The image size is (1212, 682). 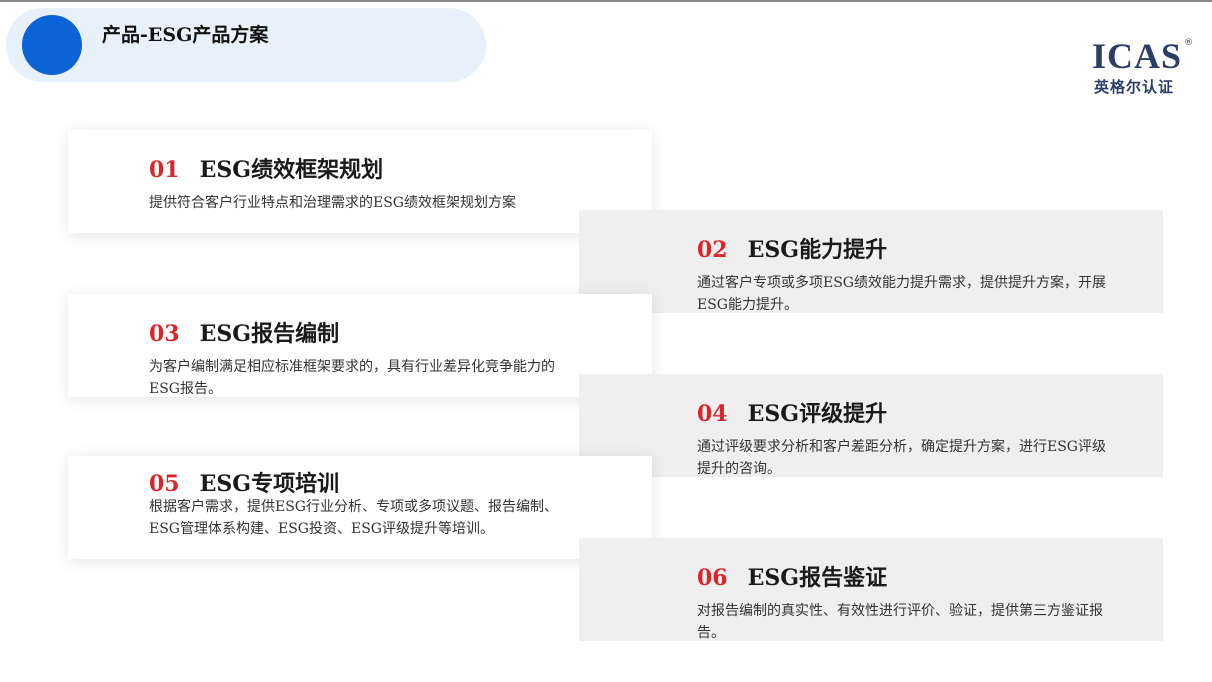 I want to click on card-heading: 02 ESG能力提升, so click(x=792, y=248).